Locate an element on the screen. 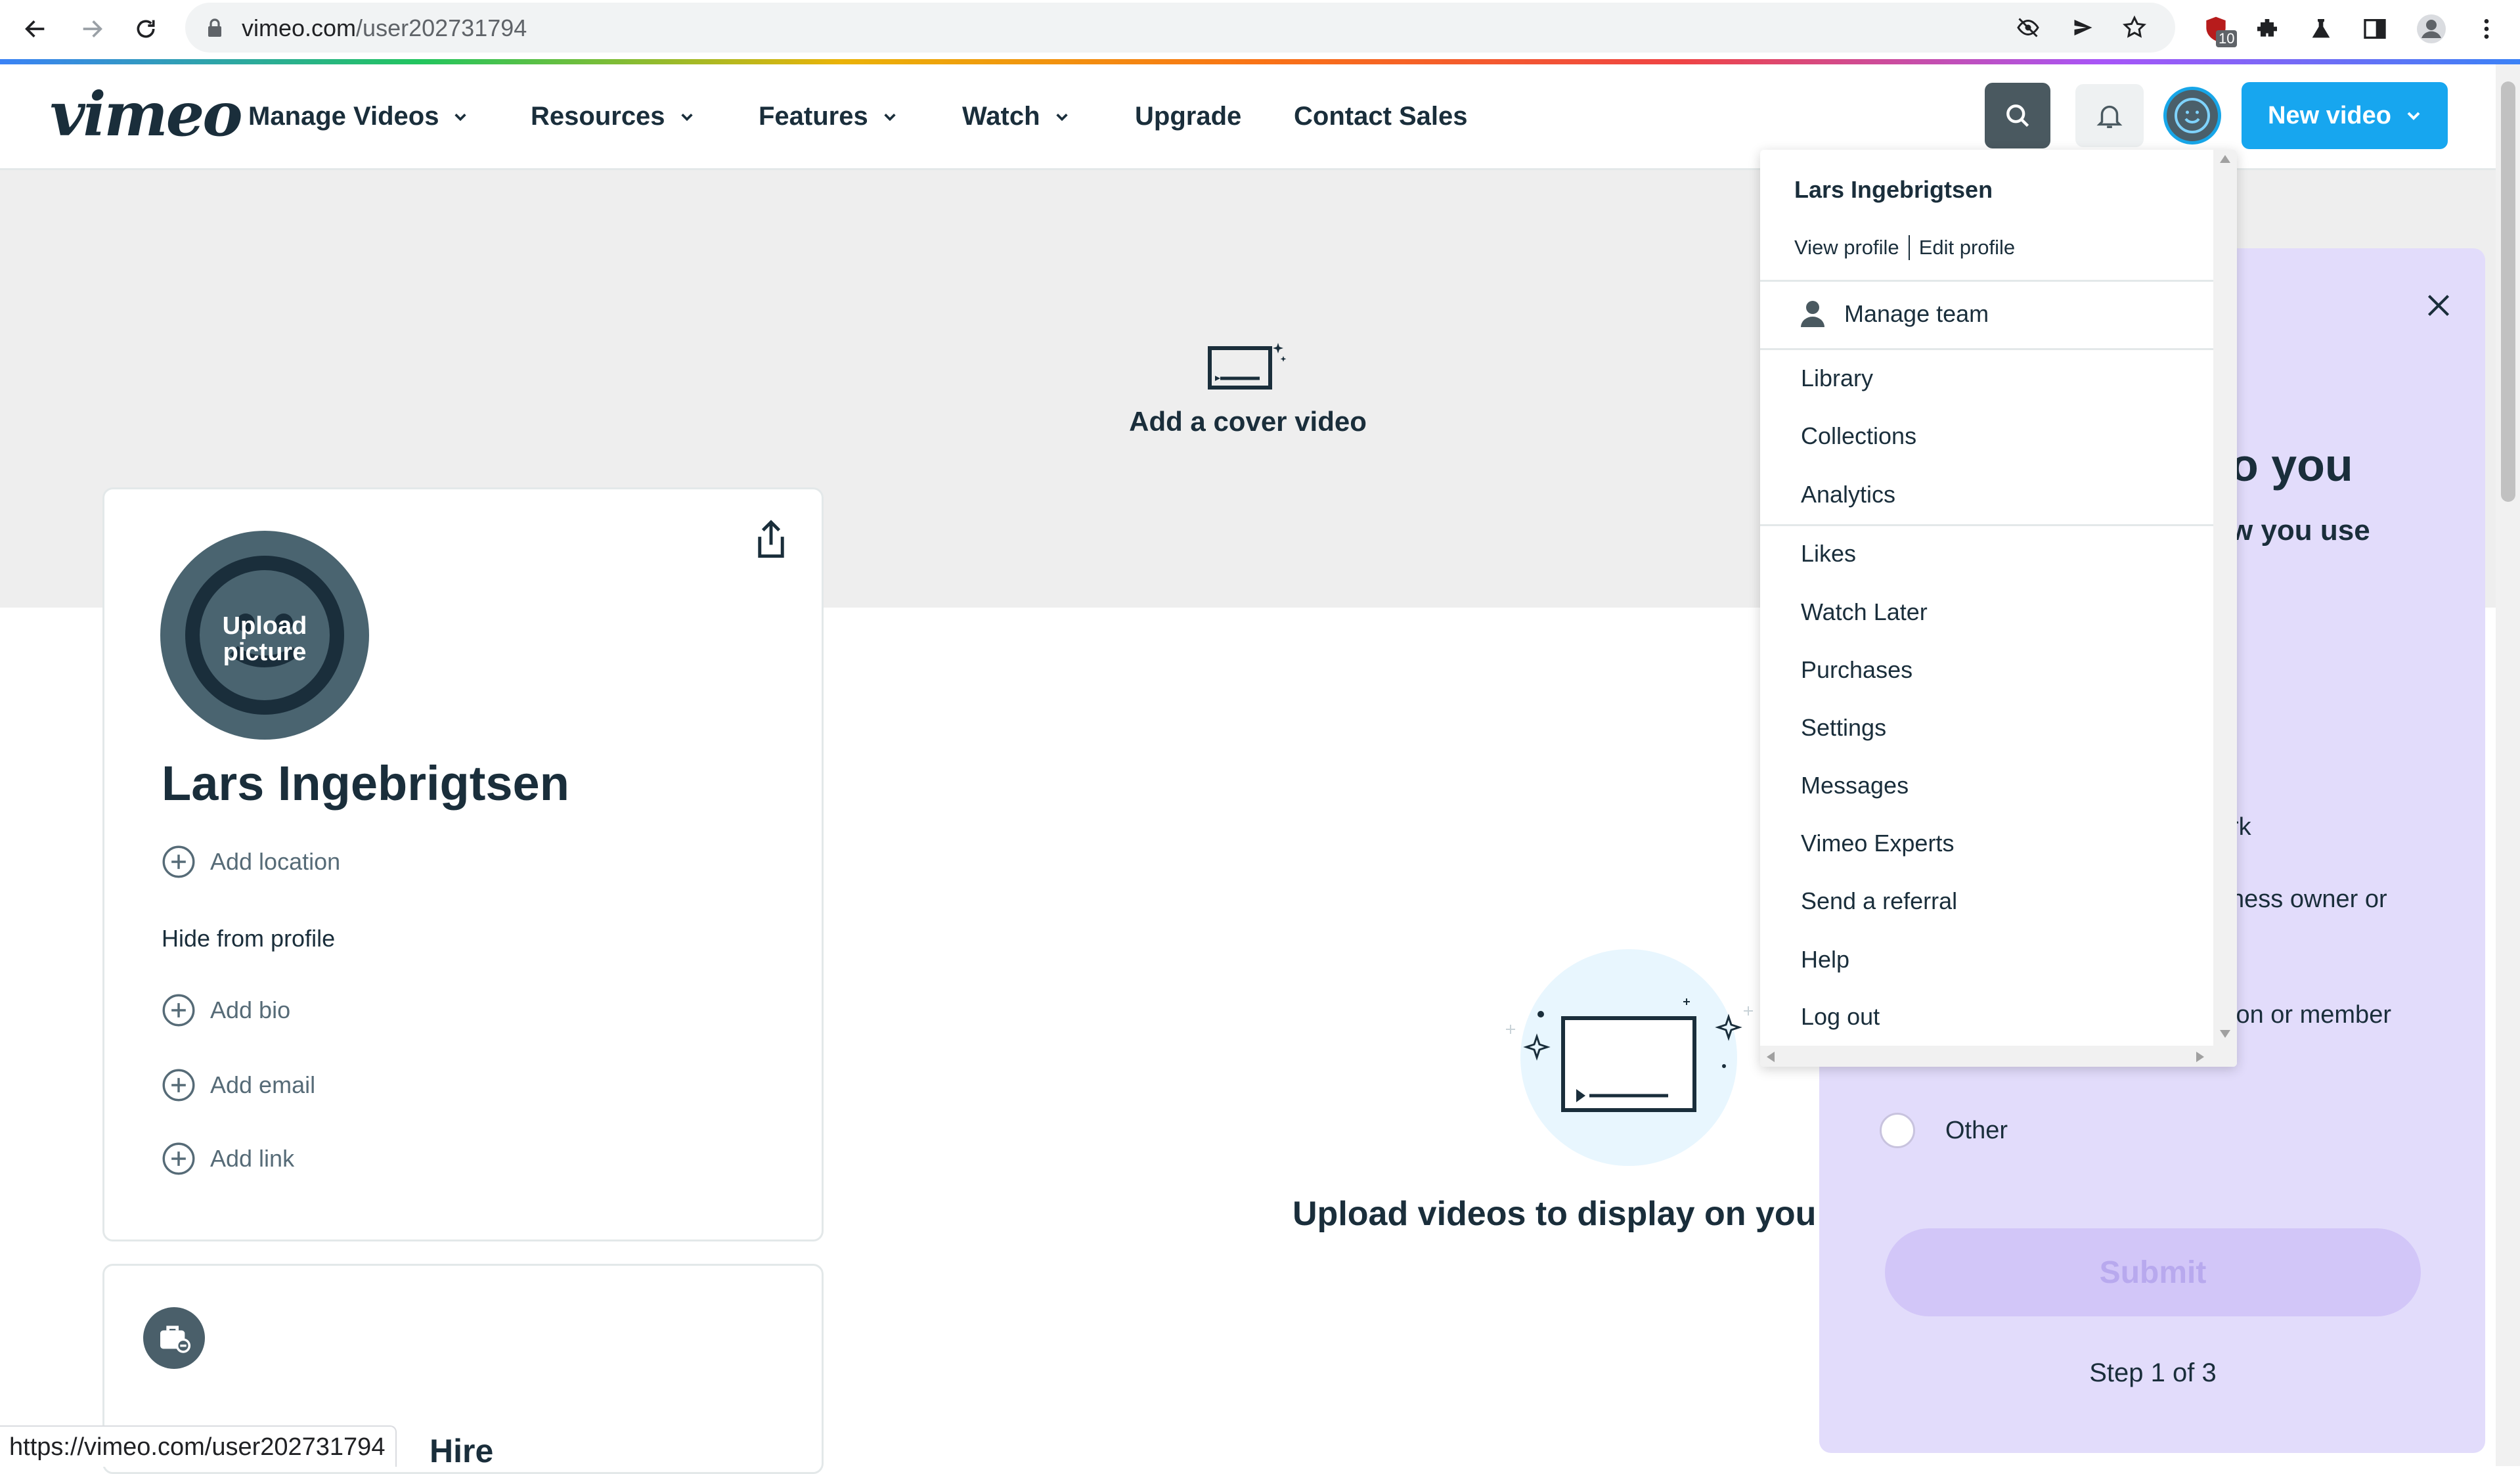  scroll-left-arrow-icon is located at coordinates (1771, 1057).